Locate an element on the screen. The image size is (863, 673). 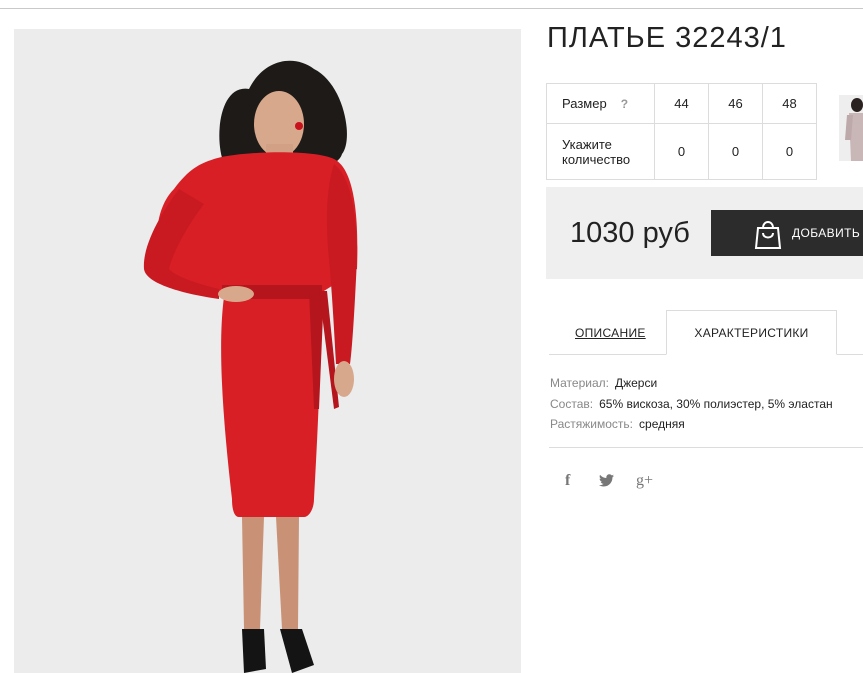
char-key: Растяжимость: is located at coordinates (592, 424).